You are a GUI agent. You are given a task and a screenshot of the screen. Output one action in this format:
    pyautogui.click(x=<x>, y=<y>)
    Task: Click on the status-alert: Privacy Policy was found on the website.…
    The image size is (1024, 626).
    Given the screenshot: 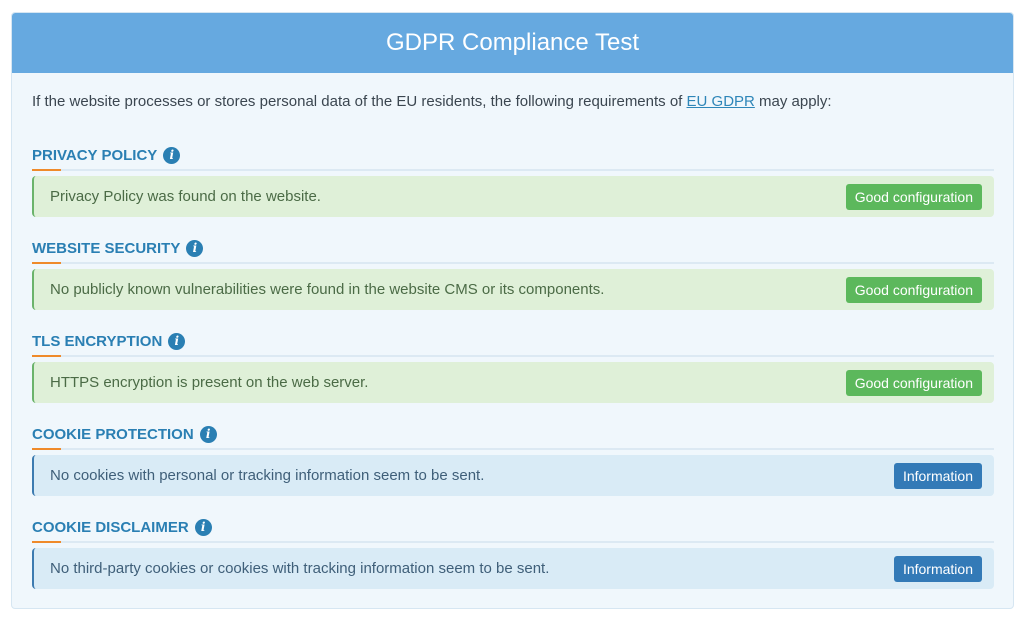 What is the action you would take?
    pyautogui.click(x=513, y=196)
    